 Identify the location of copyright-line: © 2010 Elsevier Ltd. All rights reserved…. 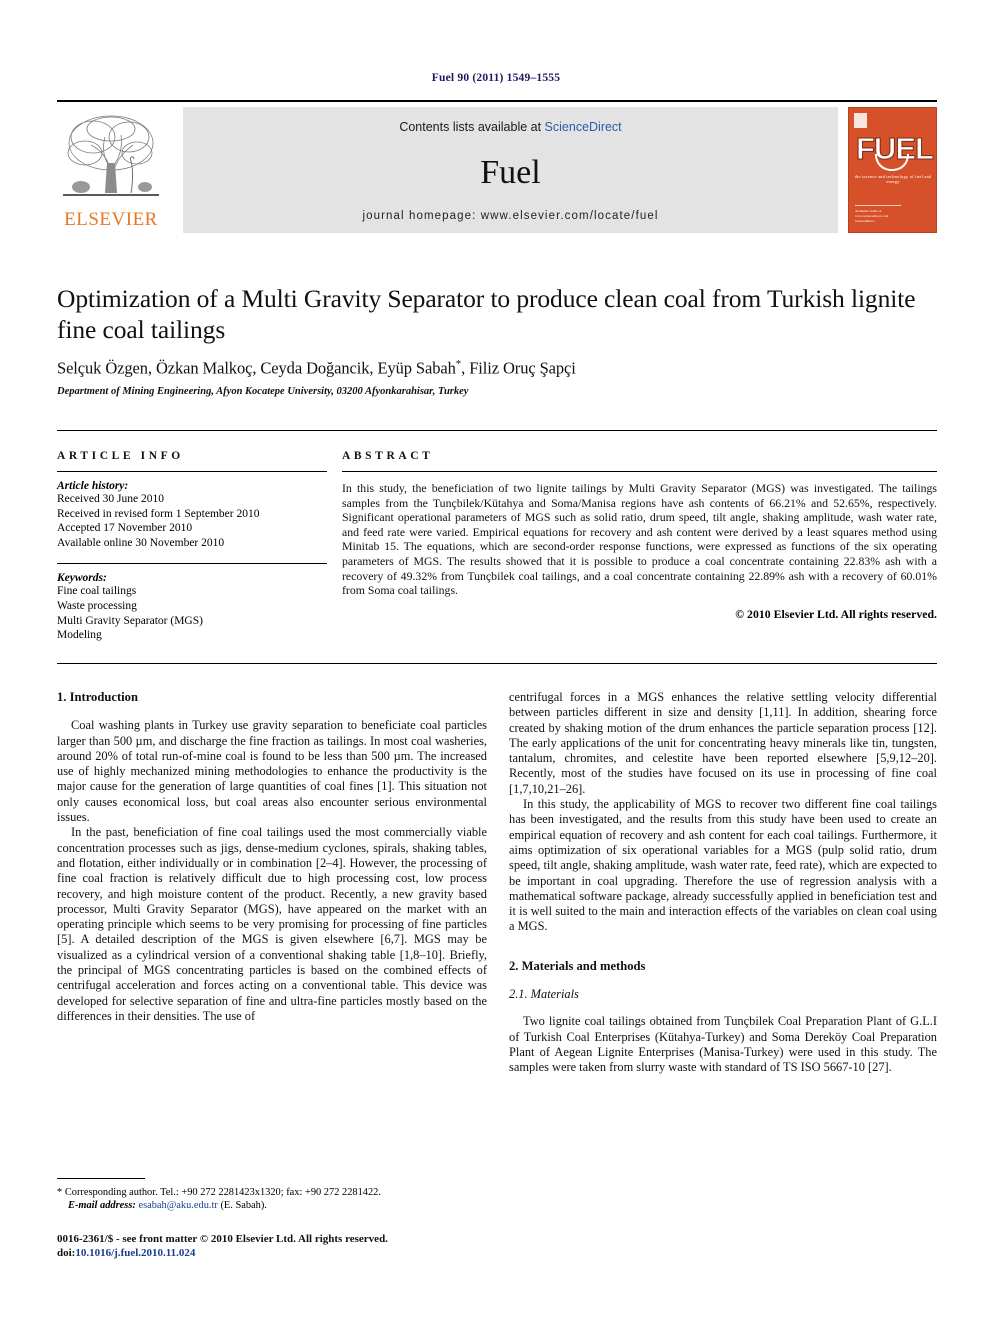
(836, 613).